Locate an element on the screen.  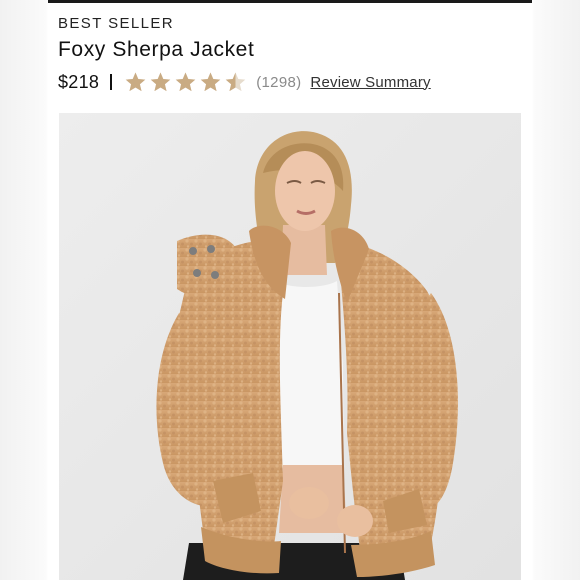
product-price: $218 is located at coordinates (79, 81).